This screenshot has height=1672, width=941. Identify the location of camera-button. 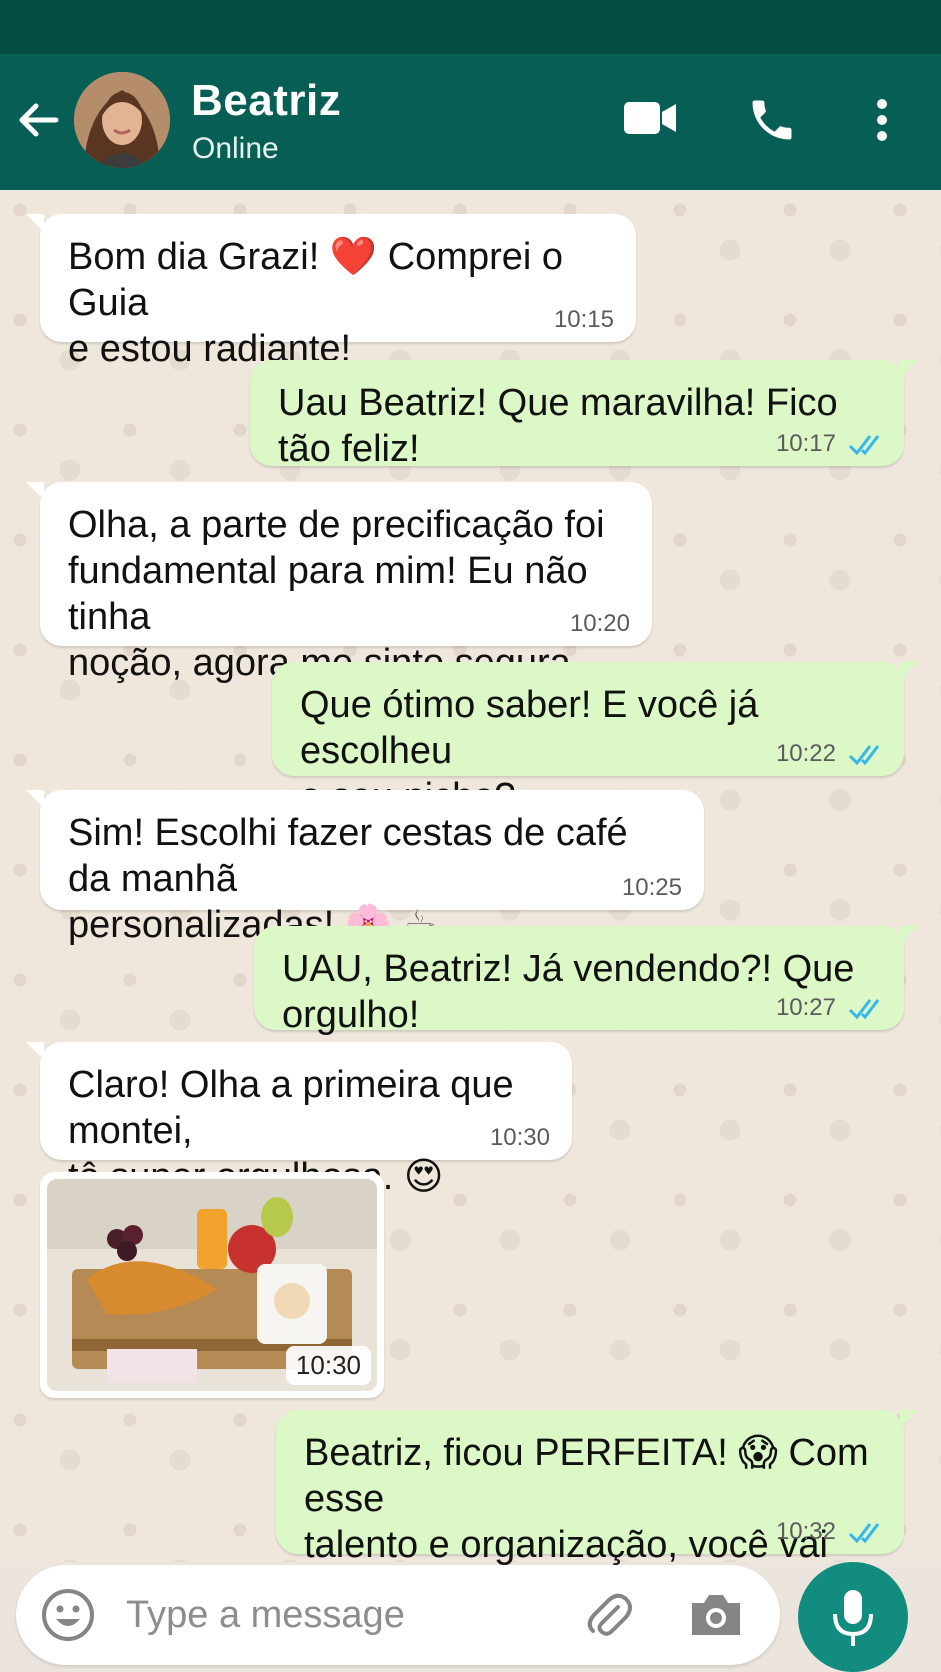
(716, 1615).